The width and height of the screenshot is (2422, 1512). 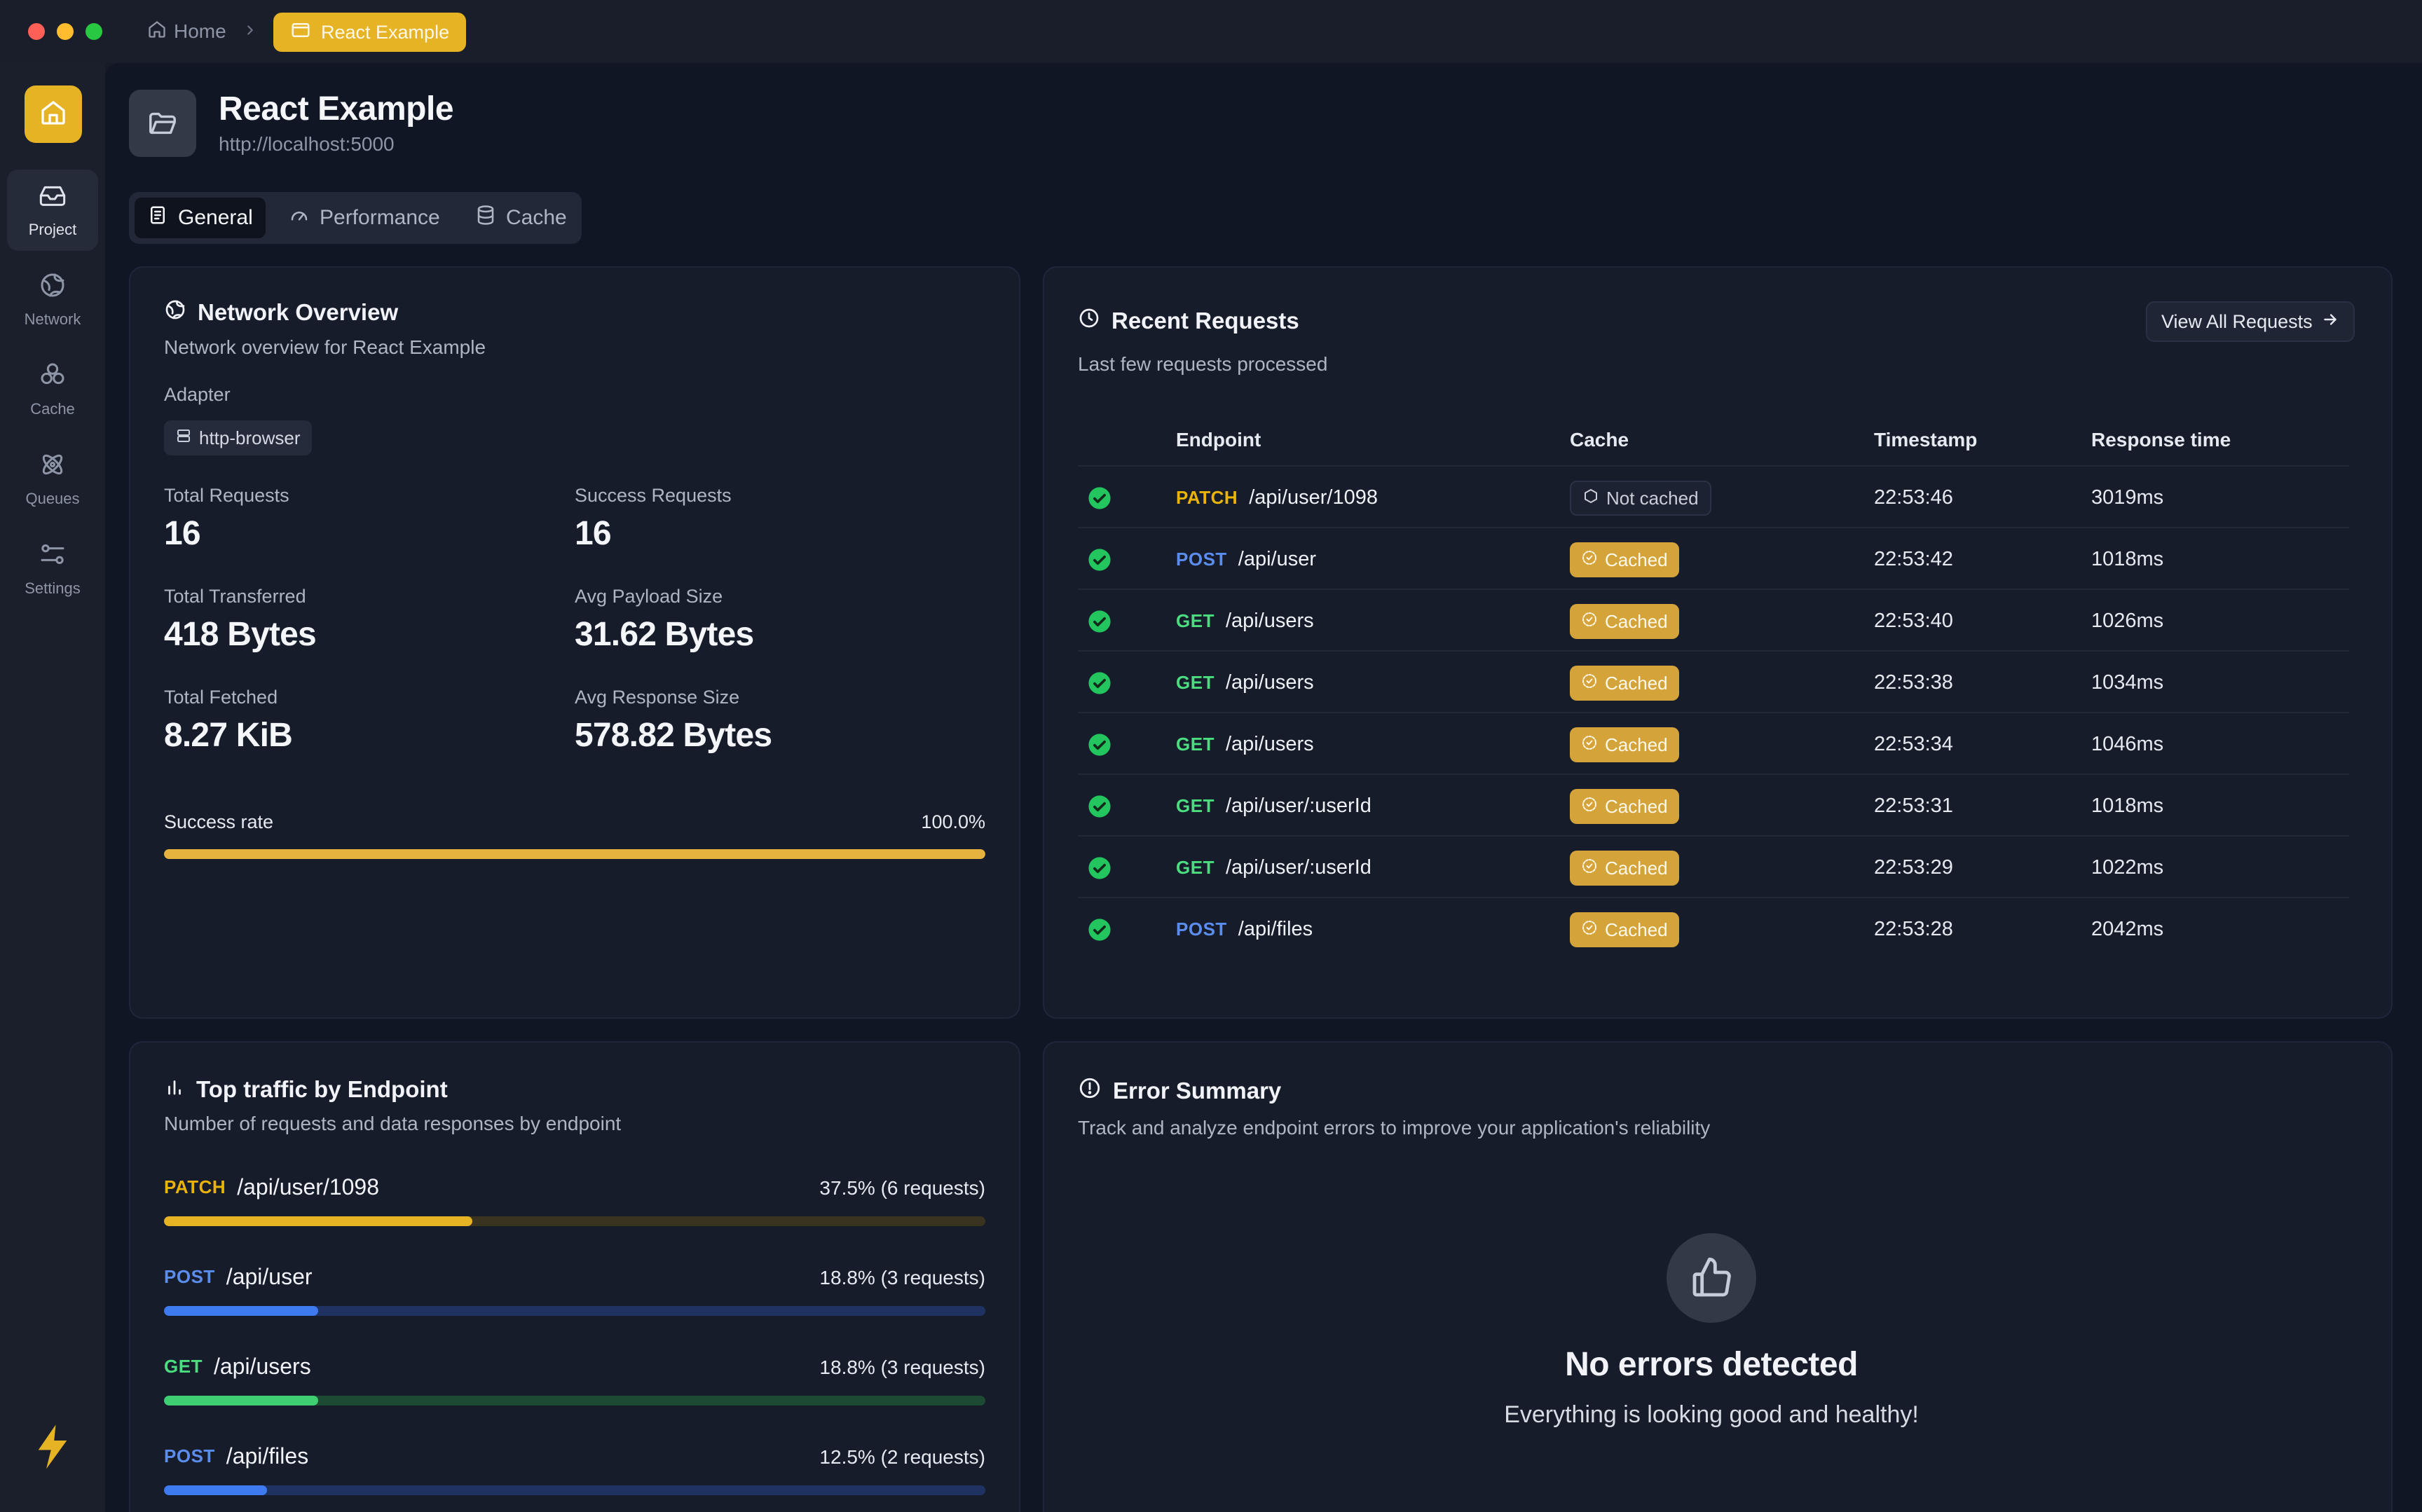 I want to click on timestamp-cell: 22:53:31, so click(x=1913, y=805).